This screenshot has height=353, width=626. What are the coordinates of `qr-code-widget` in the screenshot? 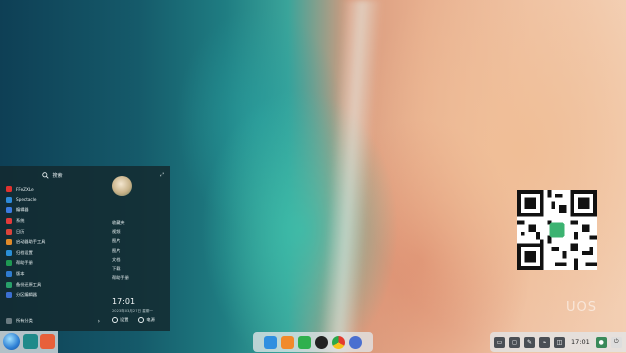 It's located at (557, 230).